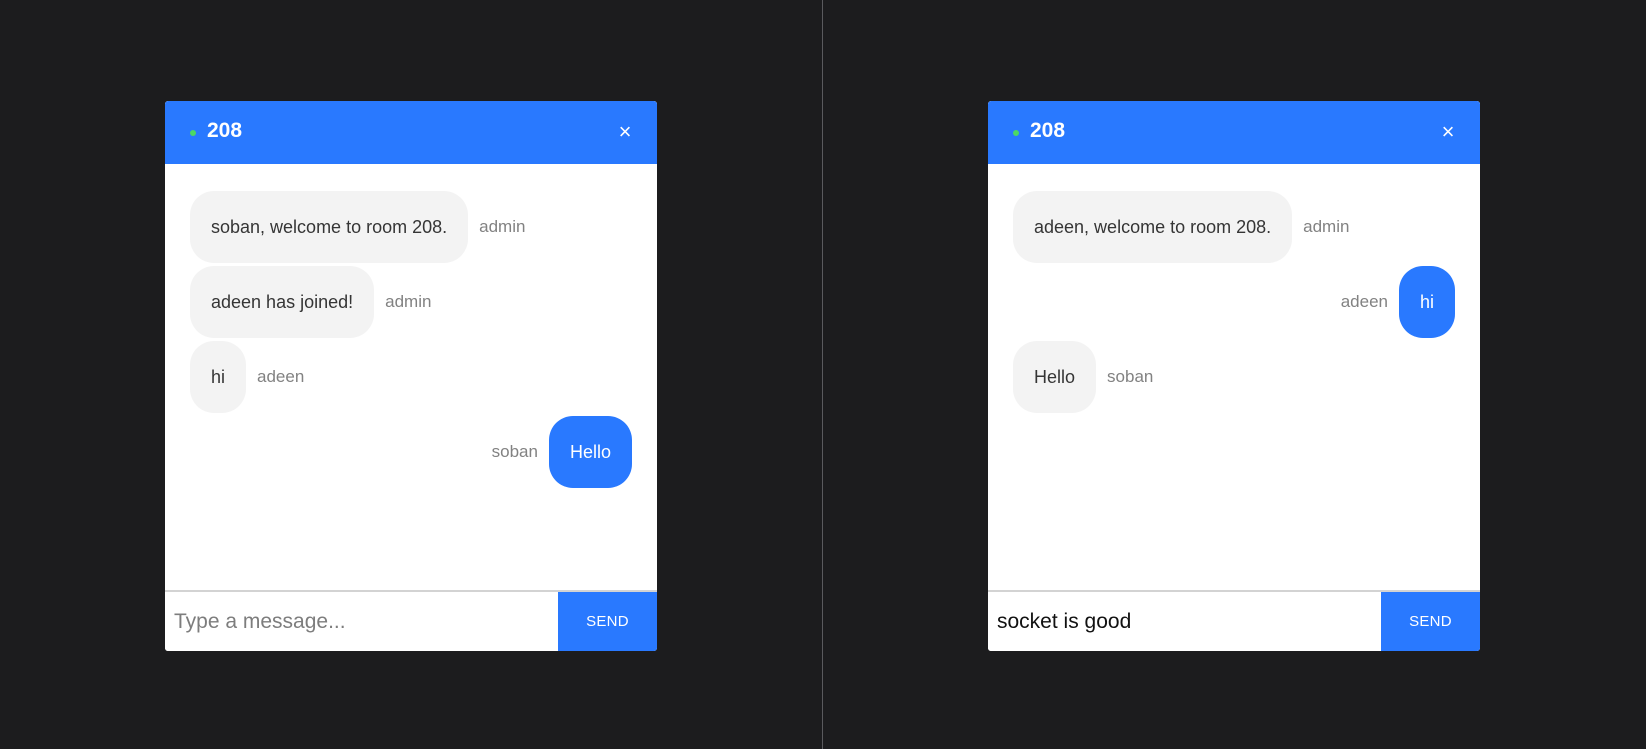 This screenshot has width=1646, height=749. I want to click on message-bubble: adeen has joined!, so click(282, 302).